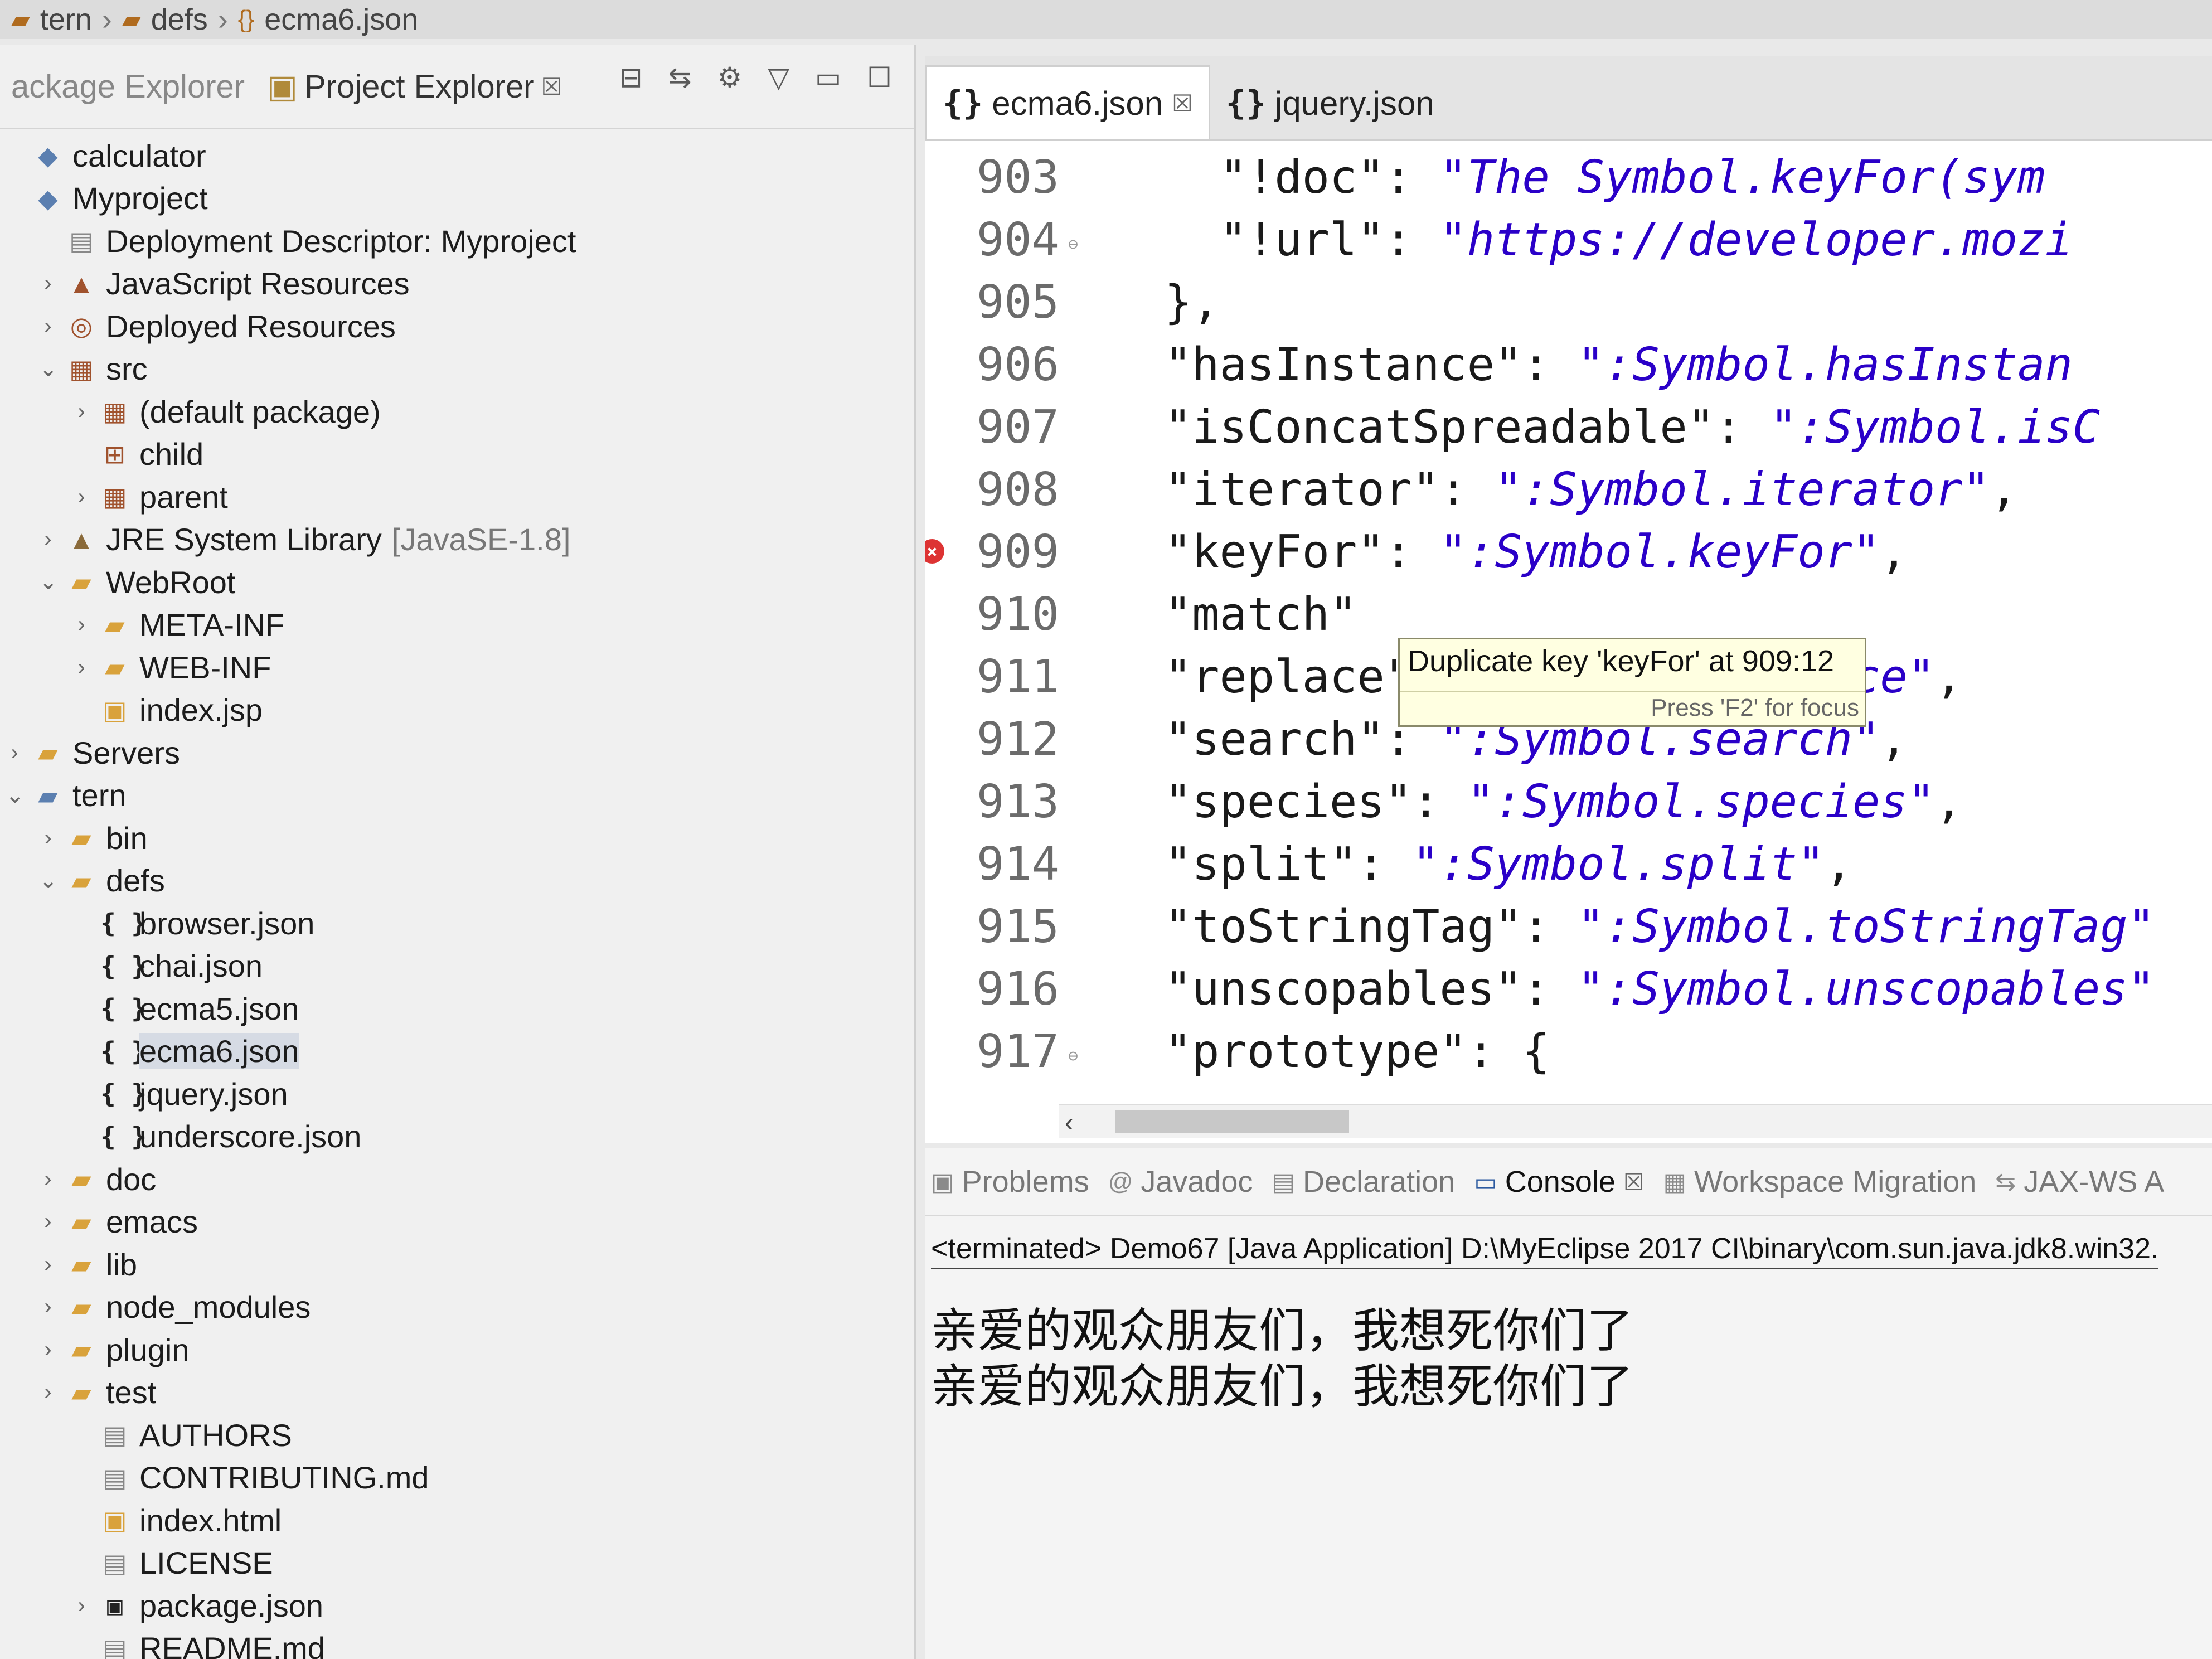  Describe the element at coordinates (93, 369) in the screenshot. I see `tree-item: ⌄ ▦ src` at that location.